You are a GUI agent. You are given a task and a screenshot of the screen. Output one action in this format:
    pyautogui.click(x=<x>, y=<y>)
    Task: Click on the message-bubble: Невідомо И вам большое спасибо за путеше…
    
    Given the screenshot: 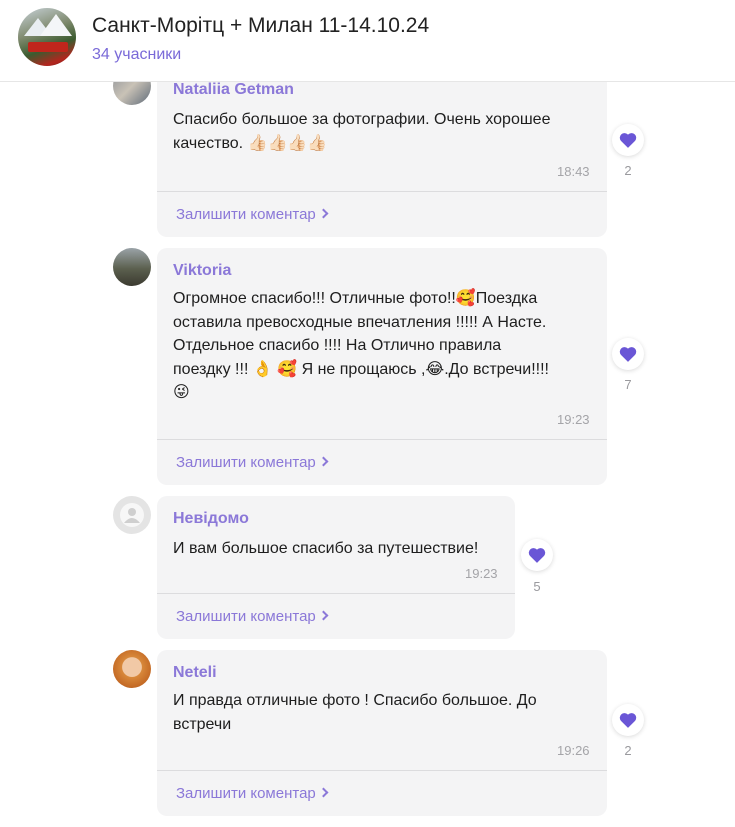 What is the action you would take?
    pyautogui.click(x=336, y=567)
    